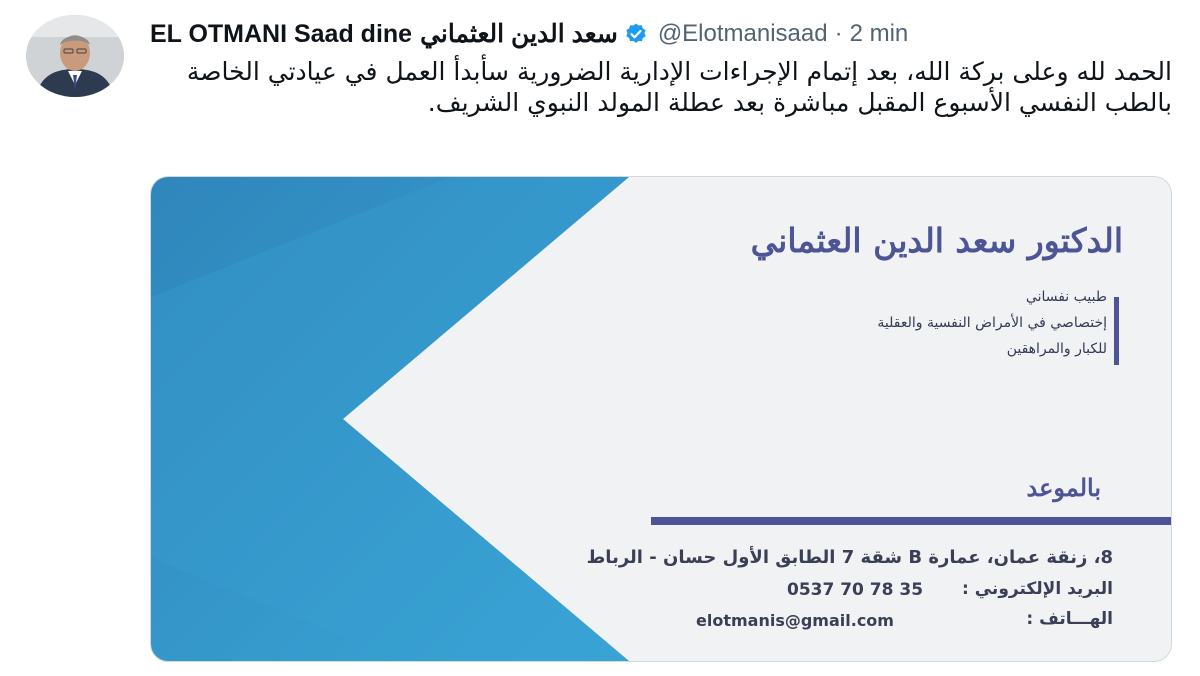 This screenshot has height=676, width=1200. I want to click on email-label: البريد الإلكتروني :, so click(1037, 589).